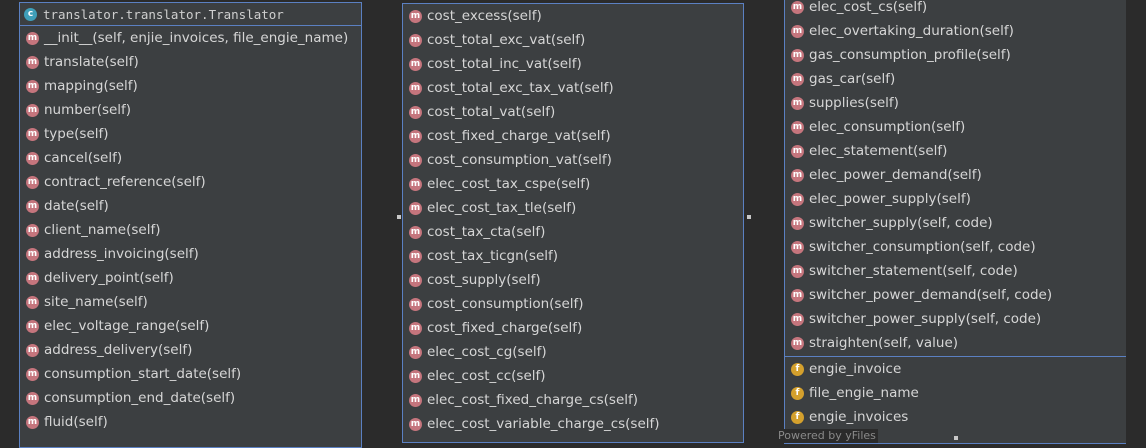 Image resolution: width=1146 pixels, height=448 pixels. What do you see at coordinates (491, 112) in the screenshot?
I see `method-label: cost_total_vat(self)` at bounding box center [491, 112].